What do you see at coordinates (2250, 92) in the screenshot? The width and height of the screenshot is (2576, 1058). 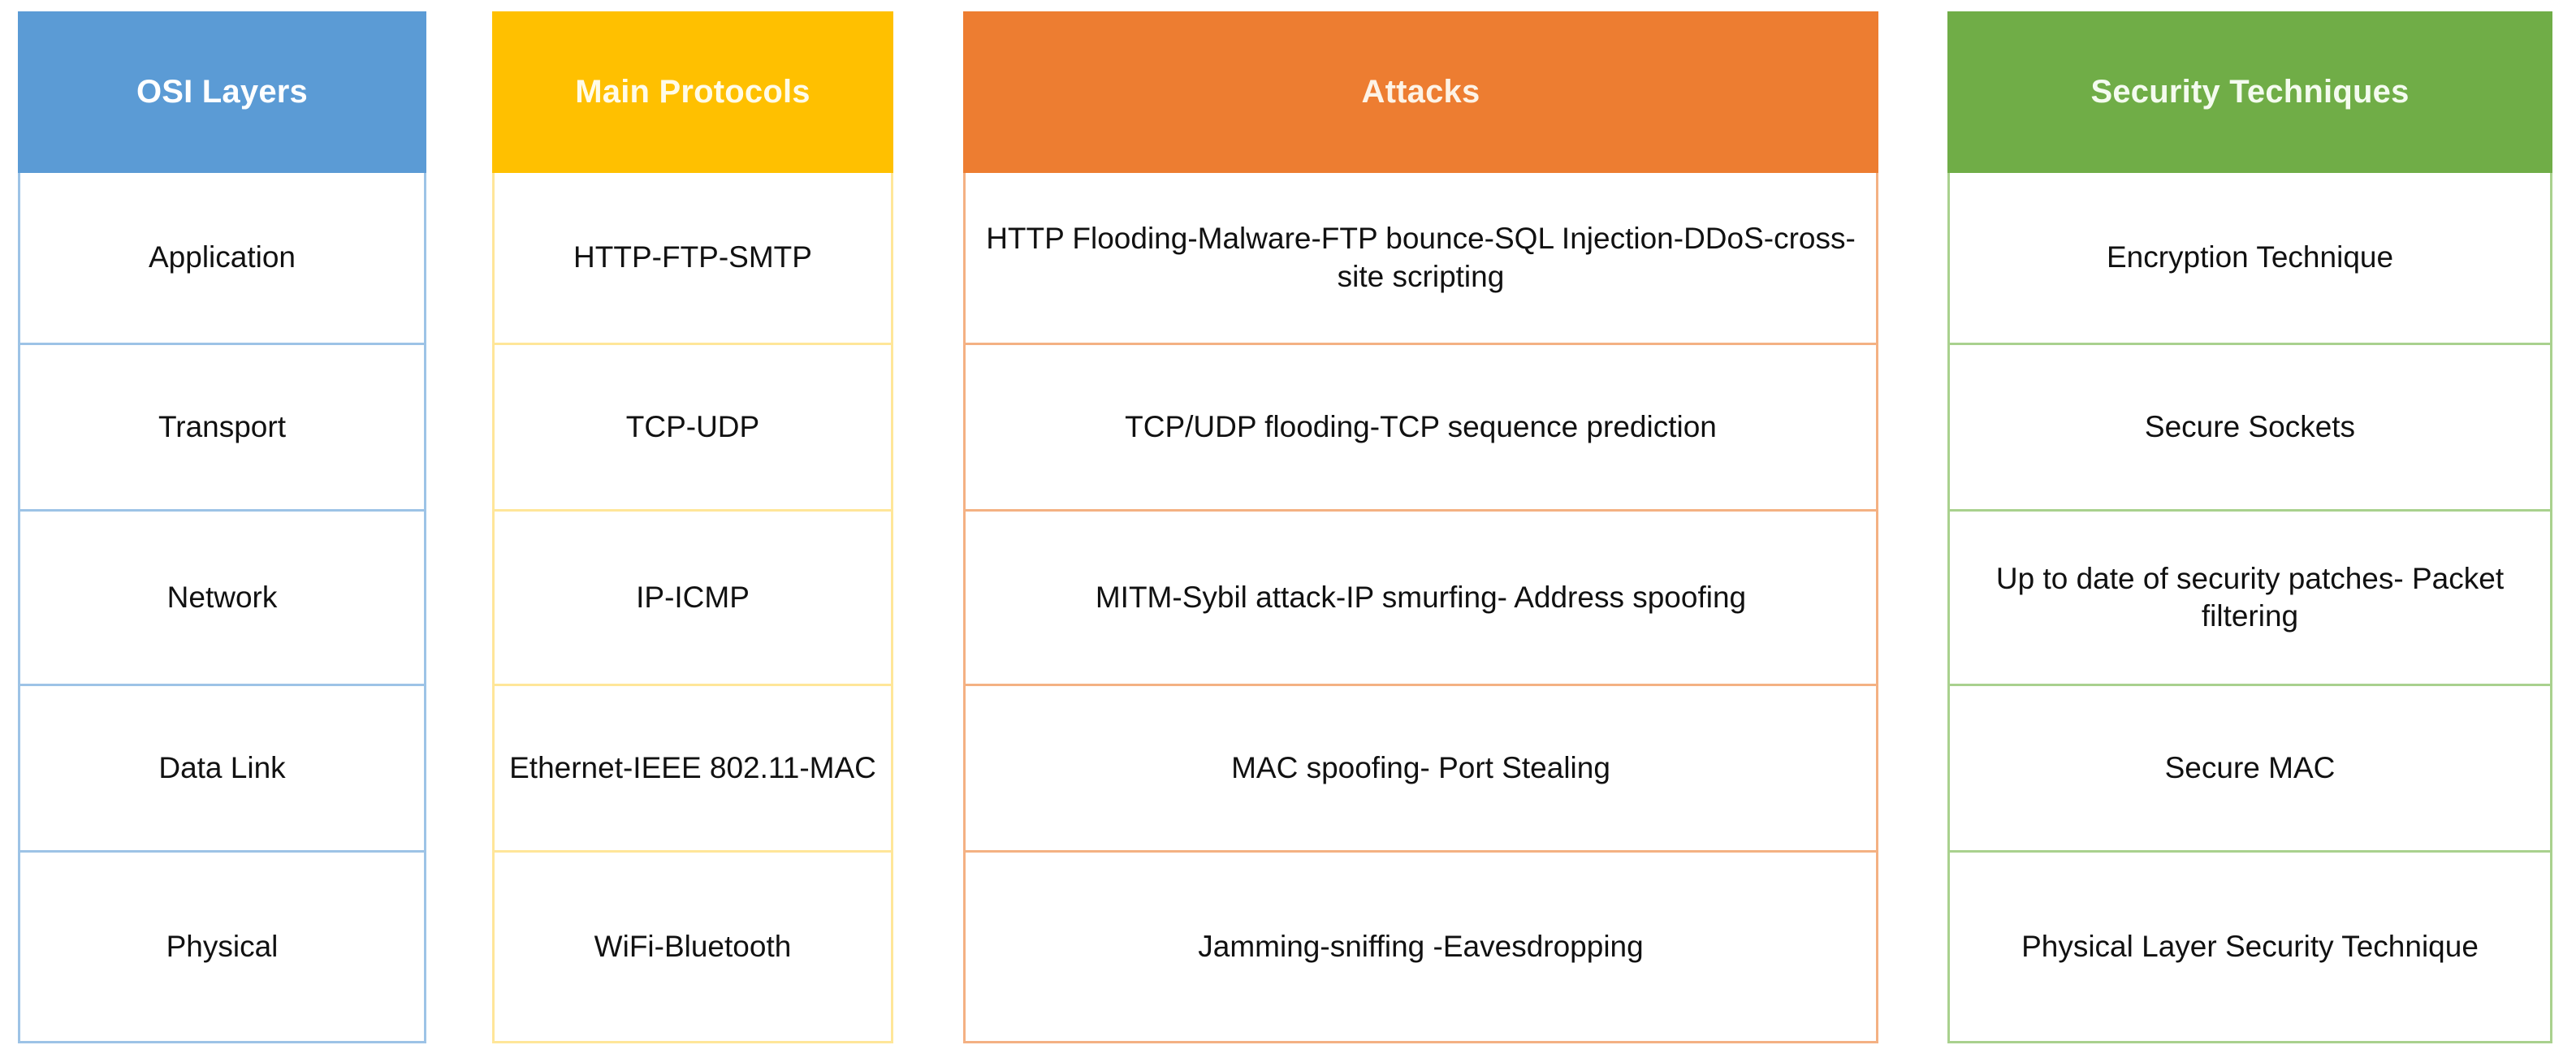 I see `column-header-security-techniques: Security Techniques` at bounding box center [2250, 92].